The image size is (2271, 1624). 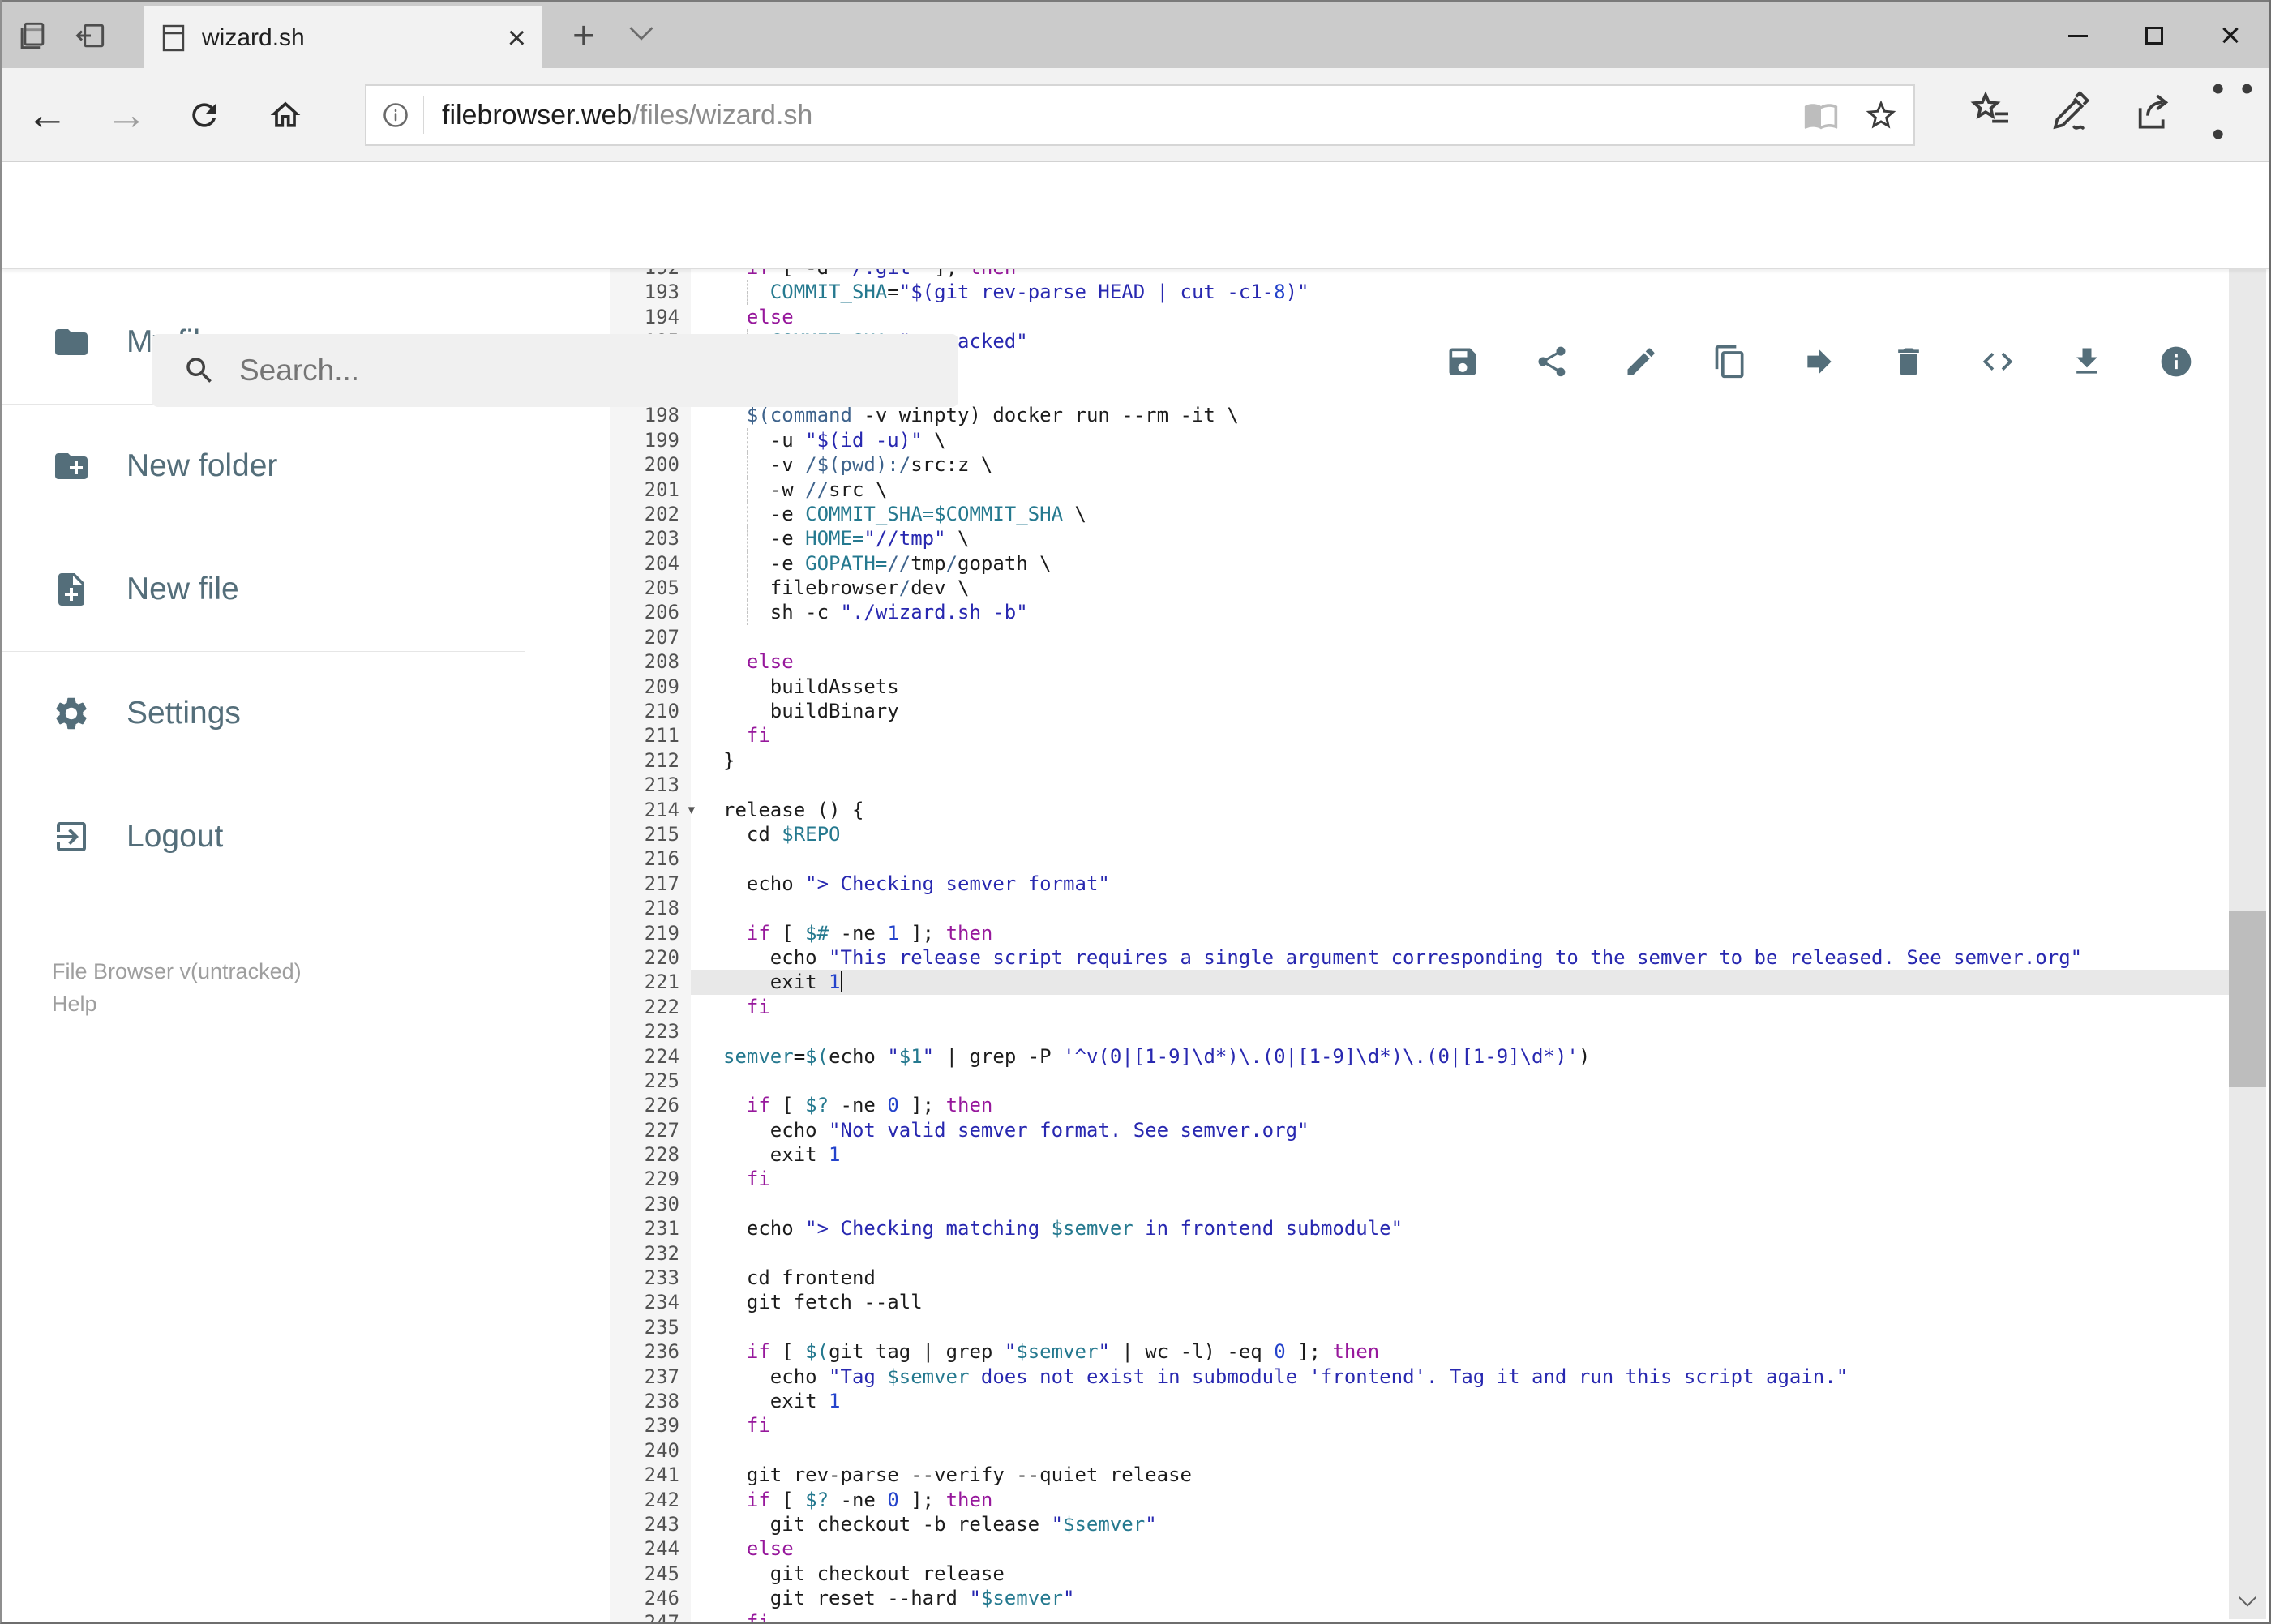 I want to click on delete-button, so click(x=1909, y=362).